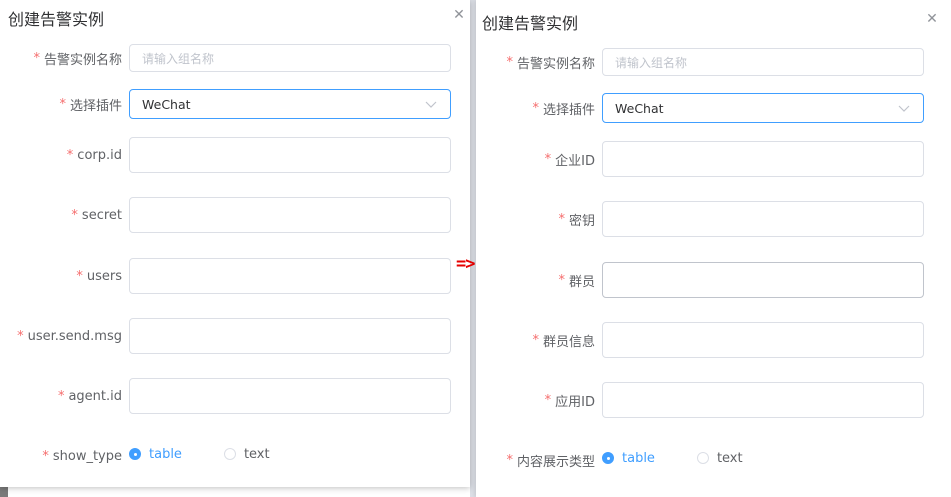  What do you see at coordinates (535, 159) in the screenshot?
I see `field-label: * 企业ID` at bounding box center [535, 159].